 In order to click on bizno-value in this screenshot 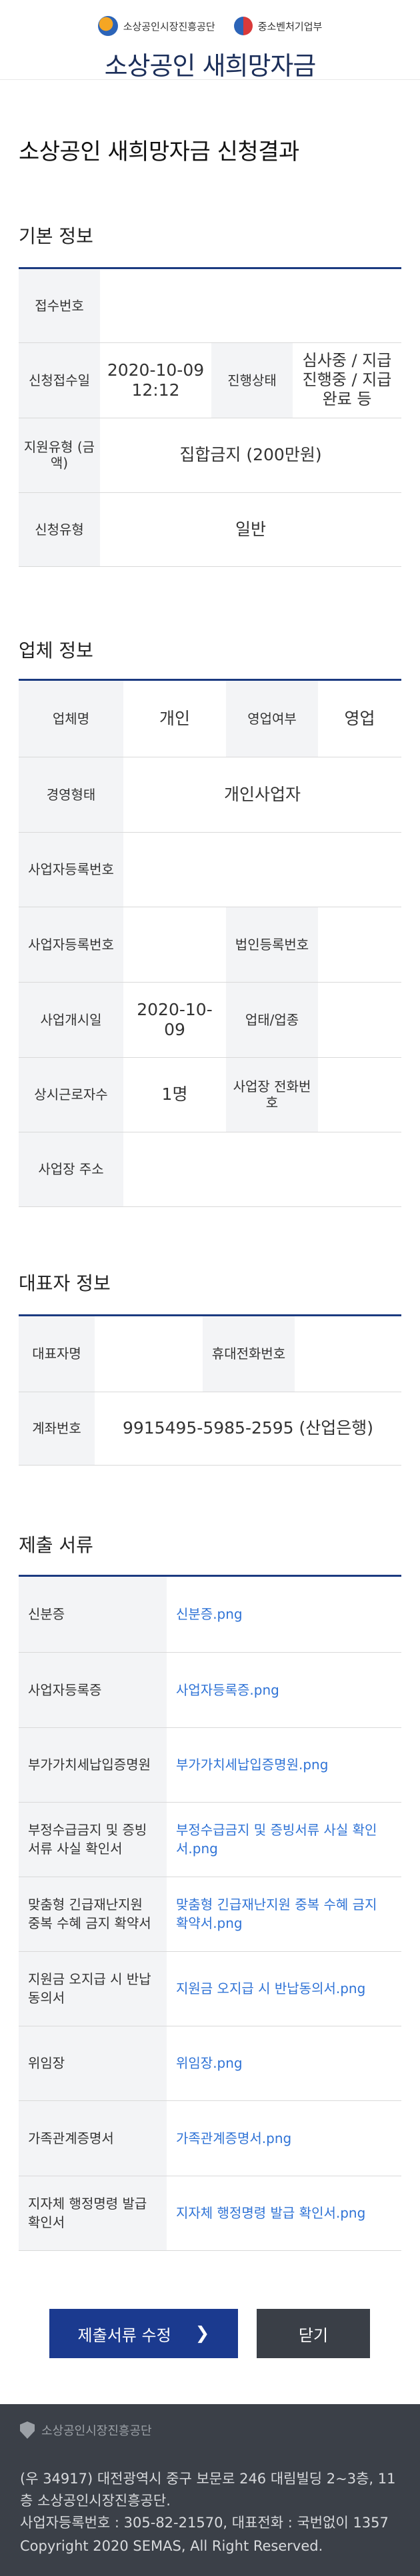, I will do `click(262, 870)`.